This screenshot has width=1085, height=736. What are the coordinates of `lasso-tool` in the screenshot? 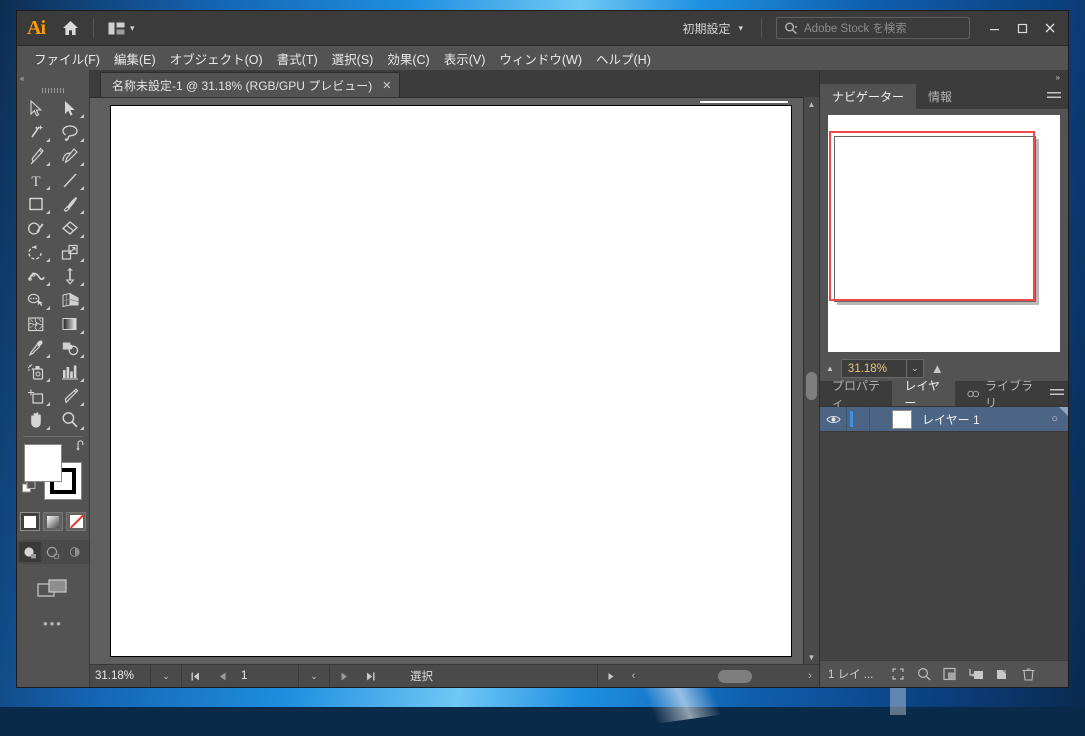 It's located at (70, 132).